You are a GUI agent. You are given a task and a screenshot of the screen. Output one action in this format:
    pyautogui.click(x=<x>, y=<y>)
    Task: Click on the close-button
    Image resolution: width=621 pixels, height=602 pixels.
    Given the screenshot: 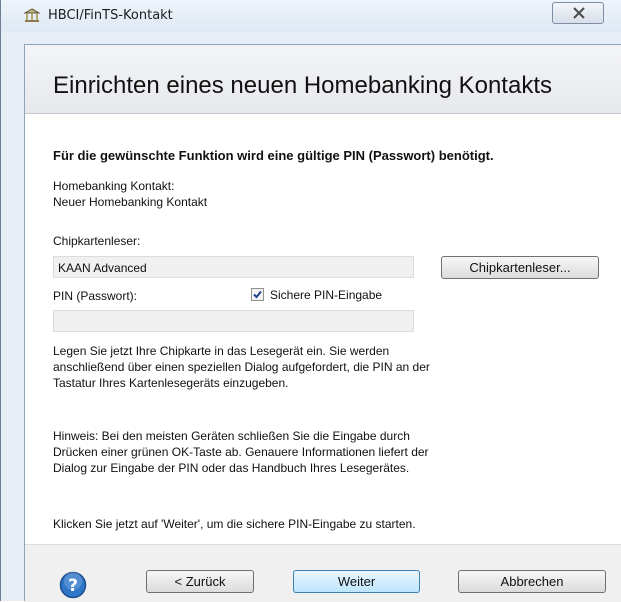 What is the action you would take?
    pyautogui.click(x=578, y=13)
    